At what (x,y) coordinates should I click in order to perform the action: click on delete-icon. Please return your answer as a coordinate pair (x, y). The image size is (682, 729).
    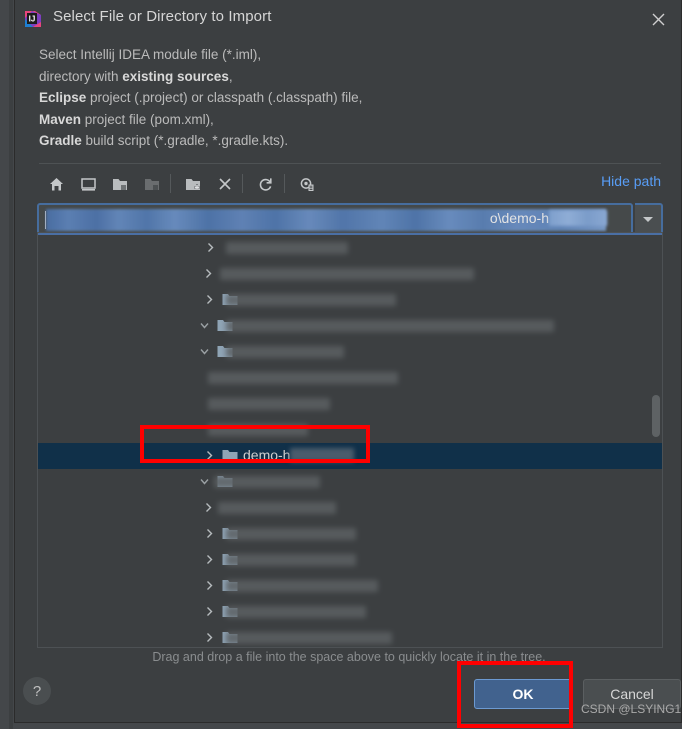
    Looking at the image, I should click on (225, 184).